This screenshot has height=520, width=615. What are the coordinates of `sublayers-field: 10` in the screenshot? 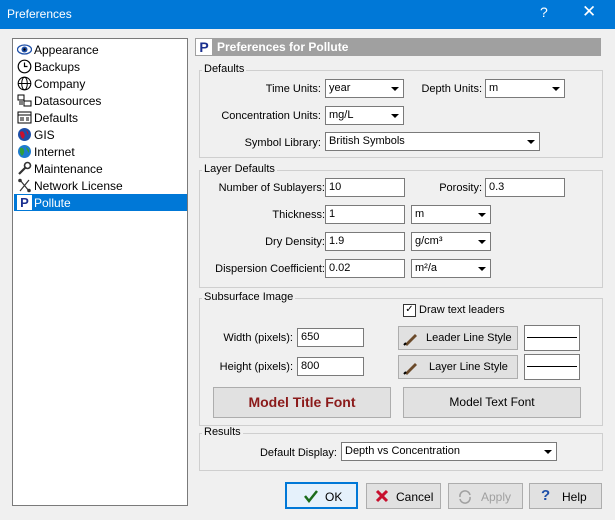 It's located at (365, 187).